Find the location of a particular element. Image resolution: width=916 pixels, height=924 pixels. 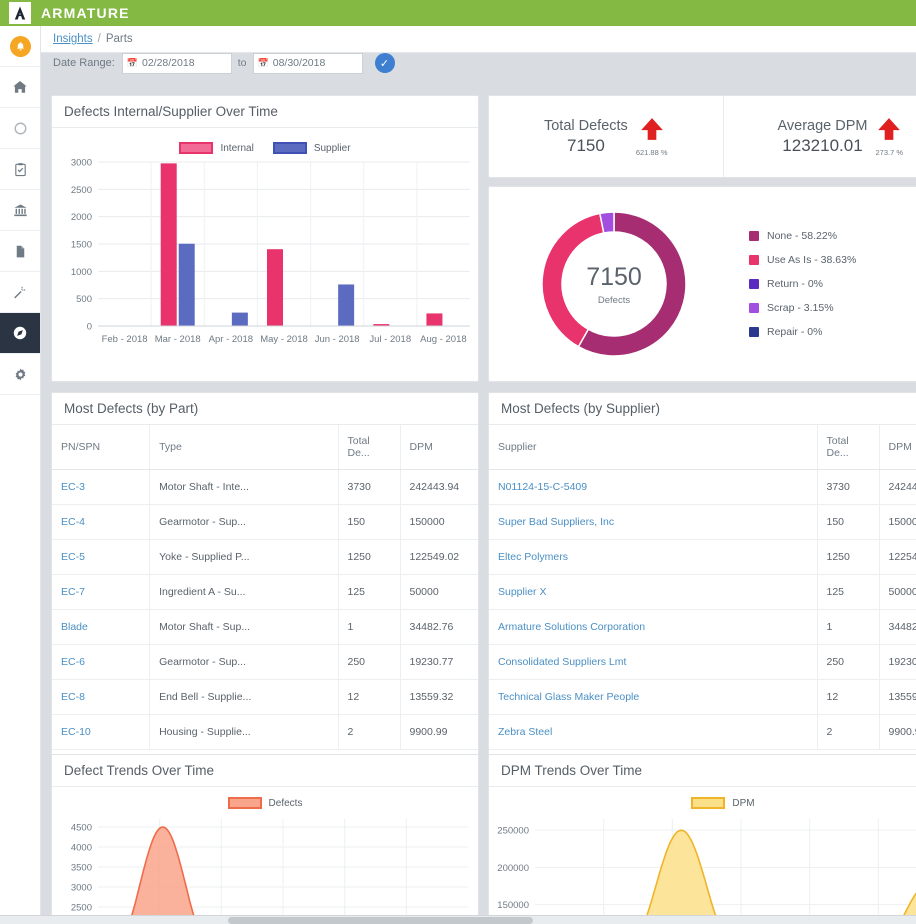

part-link: Blade is located at coordinates (74, 627).